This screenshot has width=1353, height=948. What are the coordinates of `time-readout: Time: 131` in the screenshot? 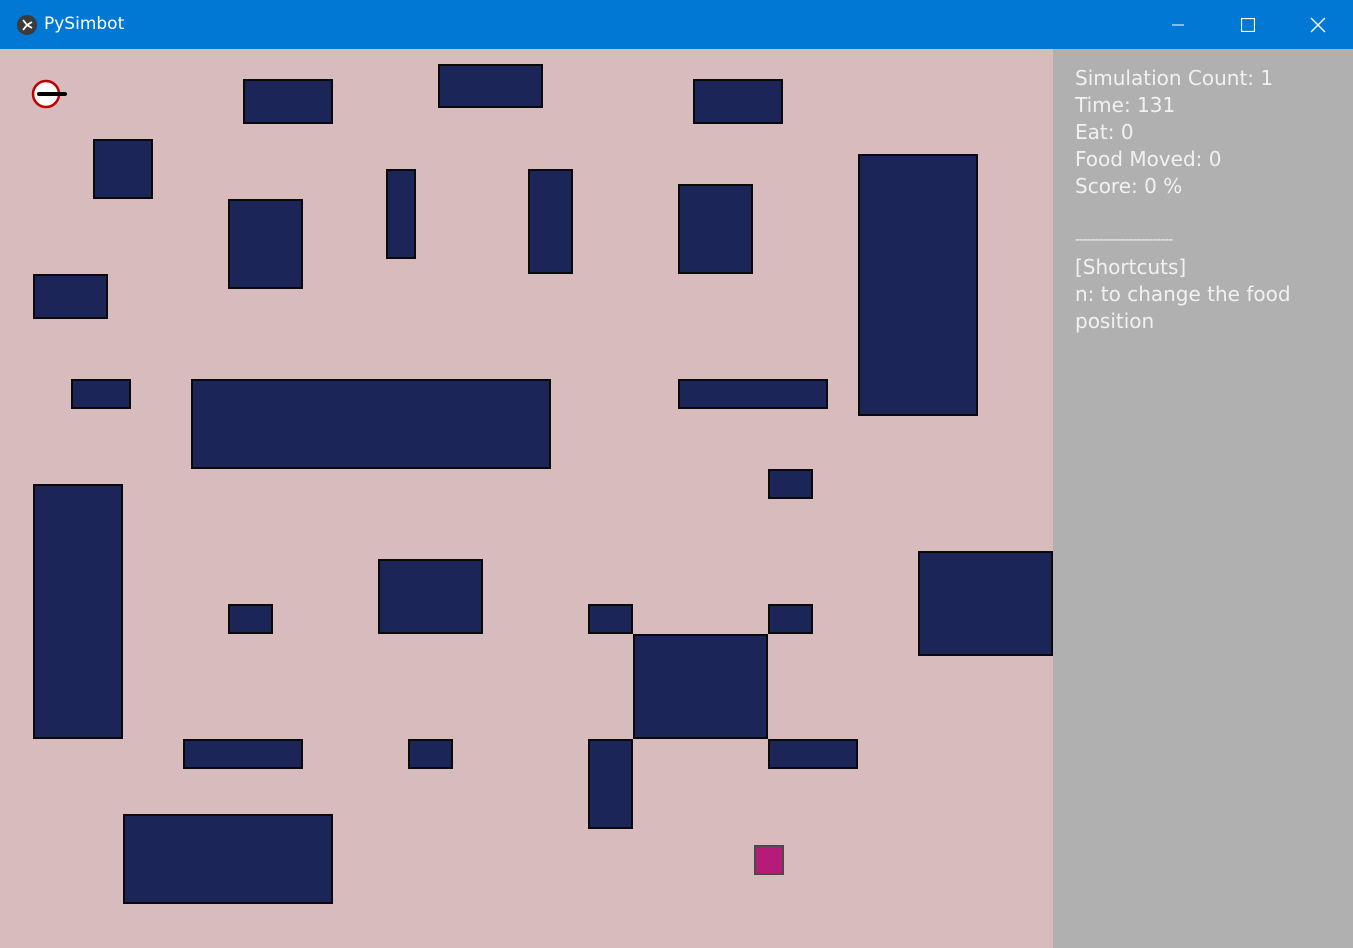 It's located at (1125, 105).